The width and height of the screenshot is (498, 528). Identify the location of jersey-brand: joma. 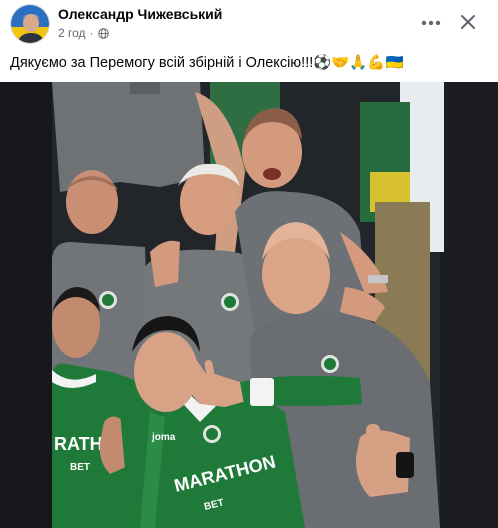
(163, 437).